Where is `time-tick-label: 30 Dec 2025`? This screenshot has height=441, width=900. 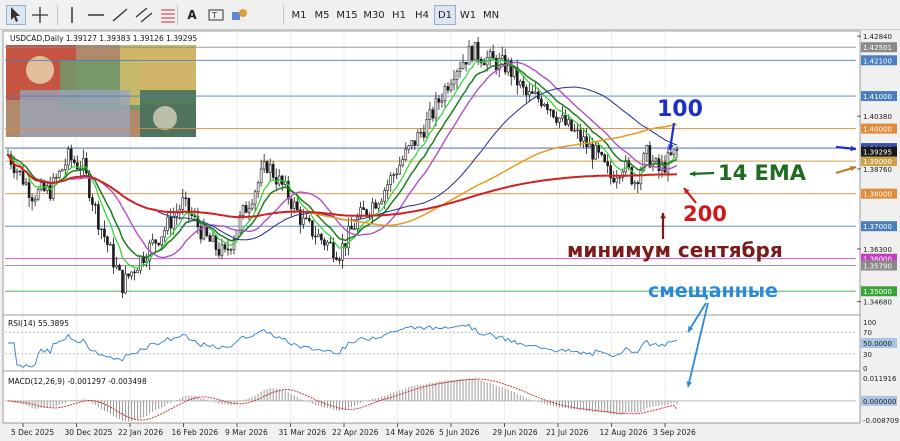
time-tick-label: 30 Dec 2025 is located at coordinates (89, 432).